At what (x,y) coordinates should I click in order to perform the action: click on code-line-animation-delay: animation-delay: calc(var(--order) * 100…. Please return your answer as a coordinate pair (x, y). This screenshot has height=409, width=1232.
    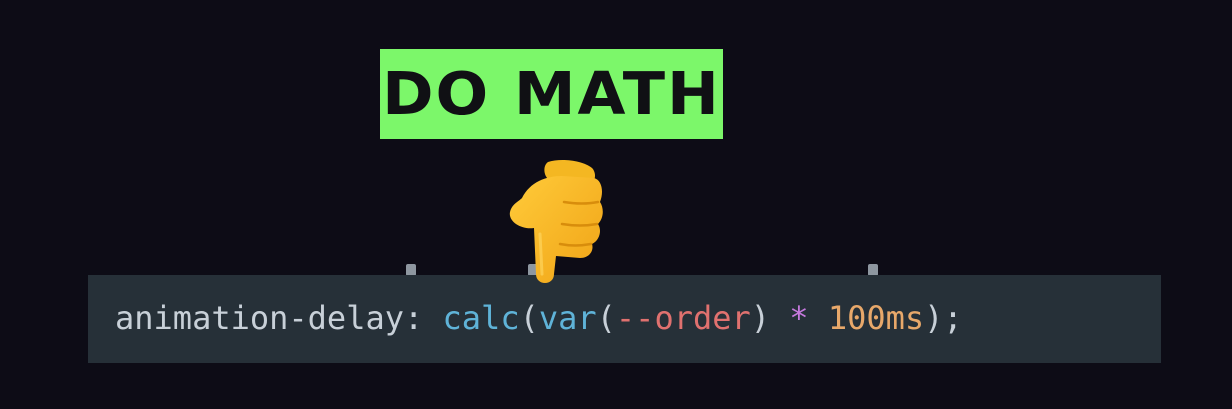
    Looking at the image, I should click on (539, 318).